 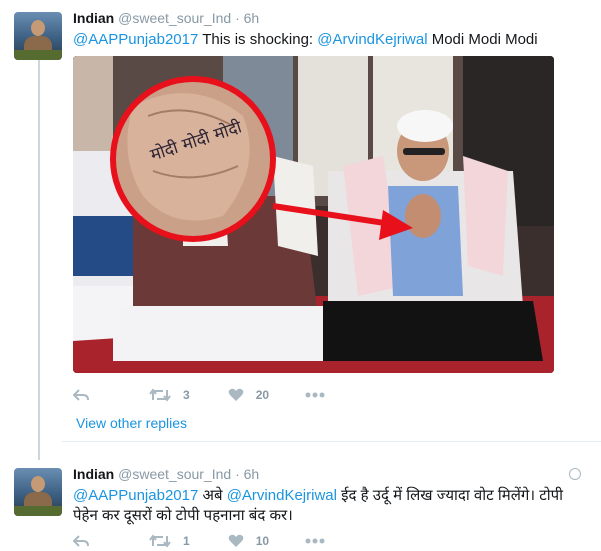 What do you see at coordinates (331, 441) in the screenshot?
I see `divider` at bounding box center [331, 441].